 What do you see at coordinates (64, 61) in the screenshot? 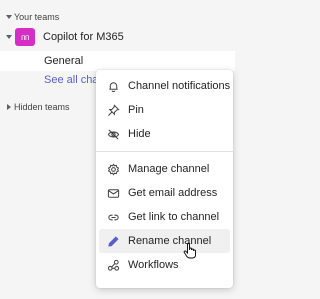
I see `channel-name: General` at bounding box center [64, 61].